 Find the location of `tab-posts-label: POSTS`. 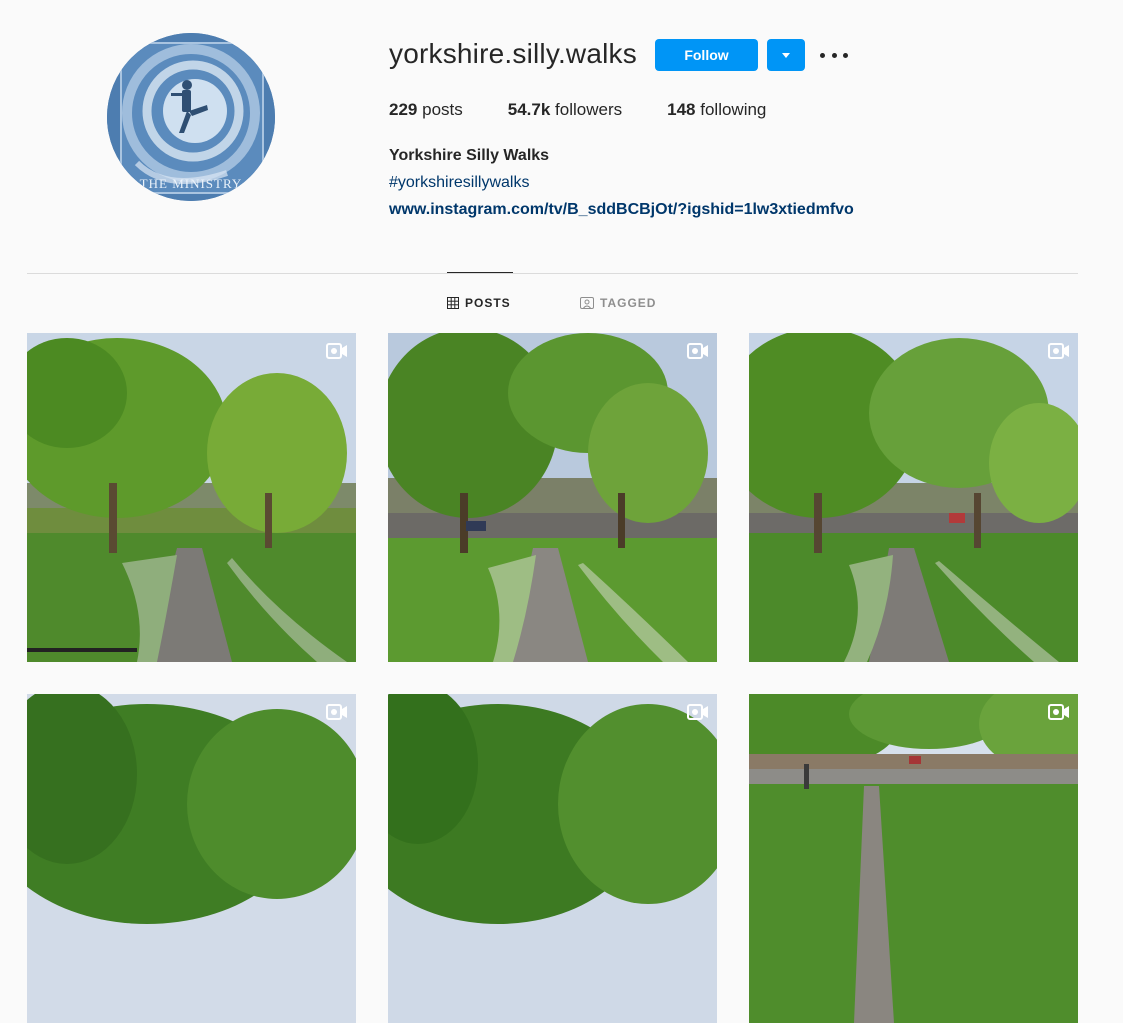

tab-posts-label: POSTS is located at coordinates (488, 303).